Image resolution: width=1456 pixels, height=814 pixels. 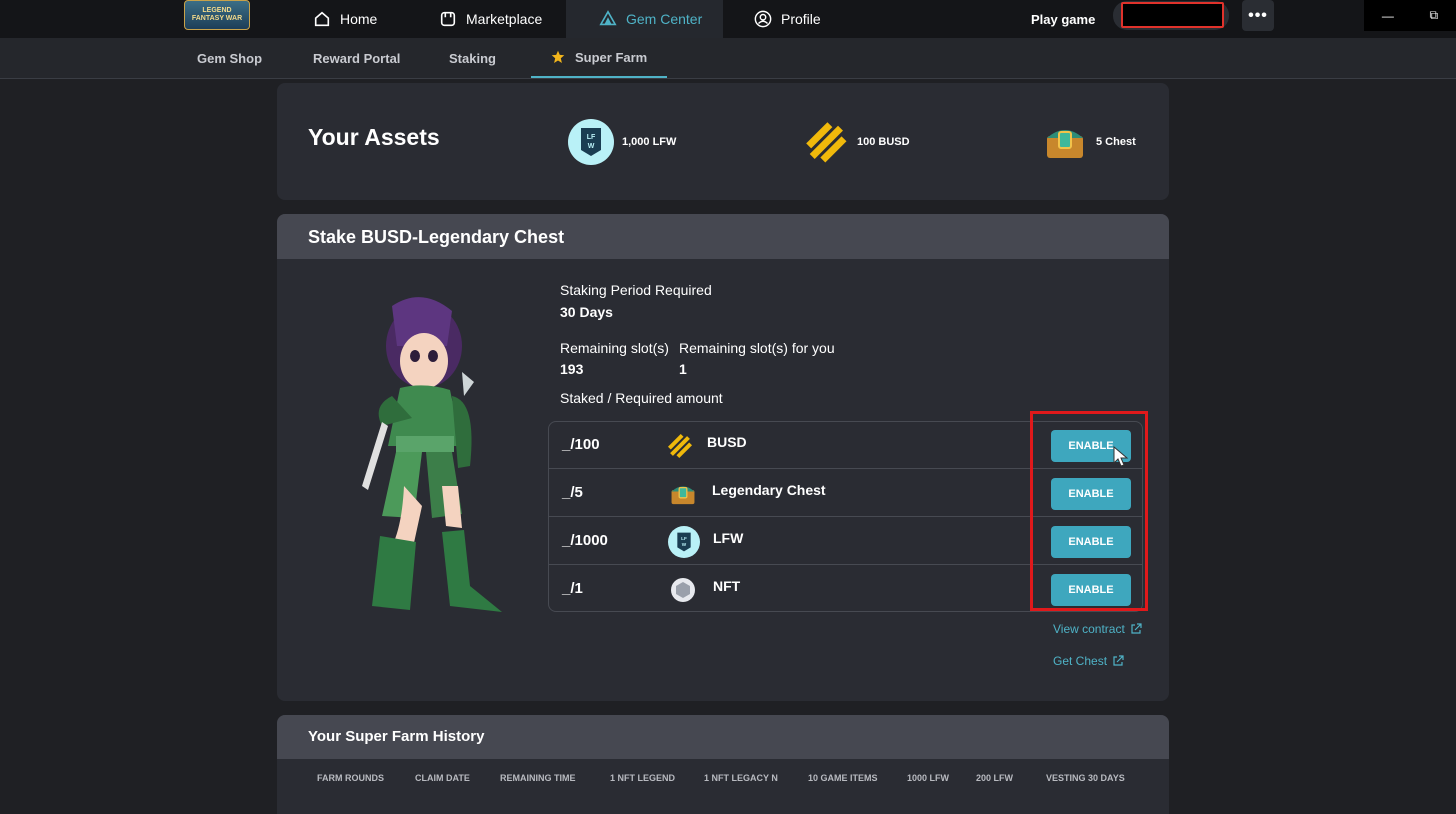 I want to click on app-logo: LEGEND FANTASY WAR, so click(x=217, y=15).